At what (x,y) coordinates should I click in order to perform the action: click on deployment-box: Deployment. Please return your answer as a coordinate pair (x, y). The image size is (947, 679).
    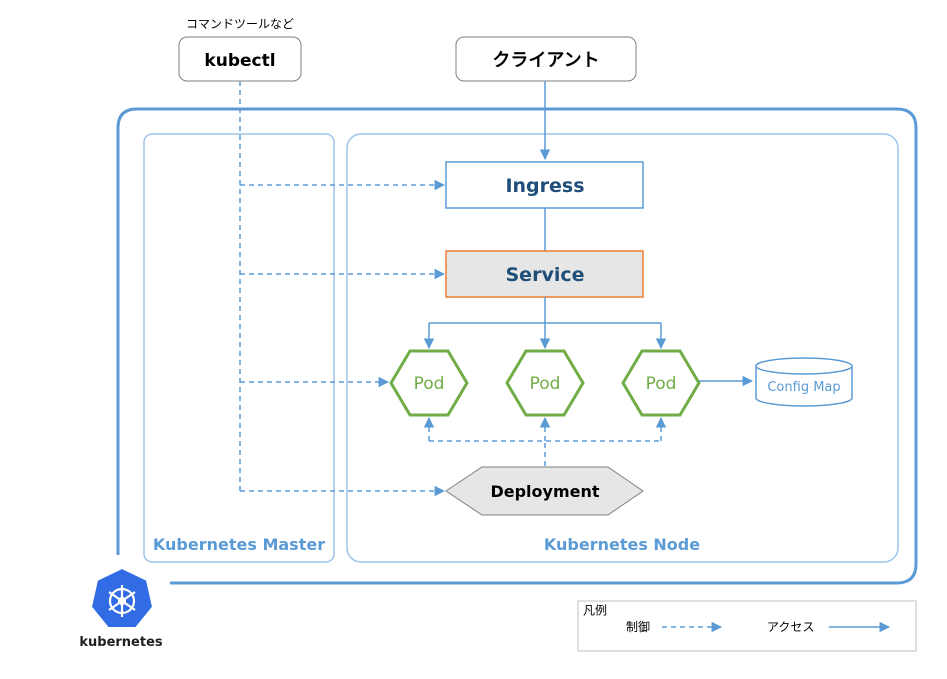
    Looking at the image, I should click on (544, 491).